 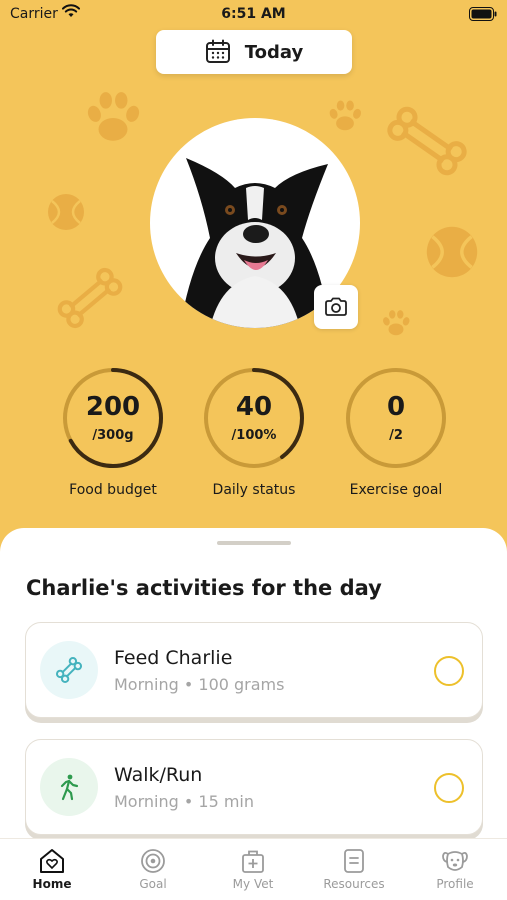 What do you see at coordinates (396, 490) in the screenshot?
I see `stat-caption: Exercise goal` at bounding box center [396, 490].